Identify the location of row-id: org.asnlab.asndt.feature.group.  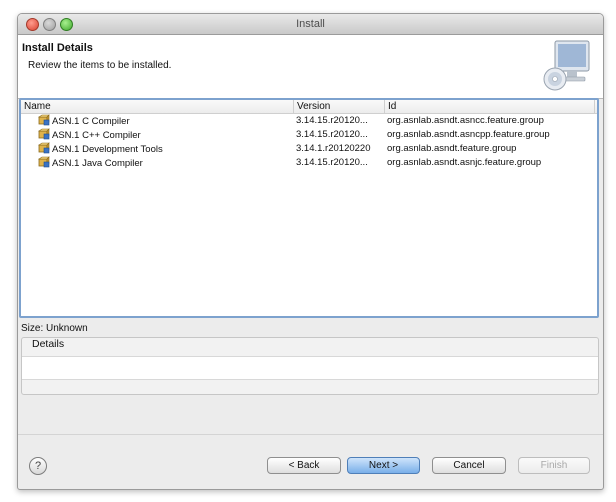
(452, 148).